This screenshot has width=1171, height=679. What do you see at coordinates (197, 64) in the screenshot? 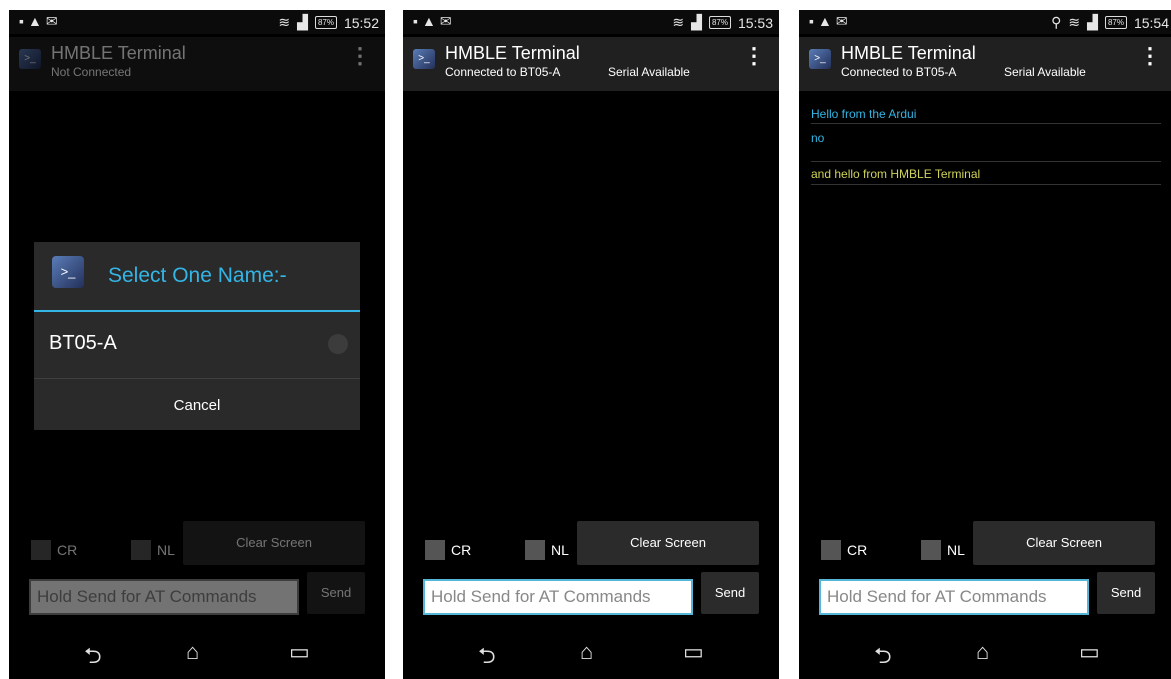
I see `action-bar: >_ HMBLE Terminal Not Connected ⋮` at bounding box center [197, 64].